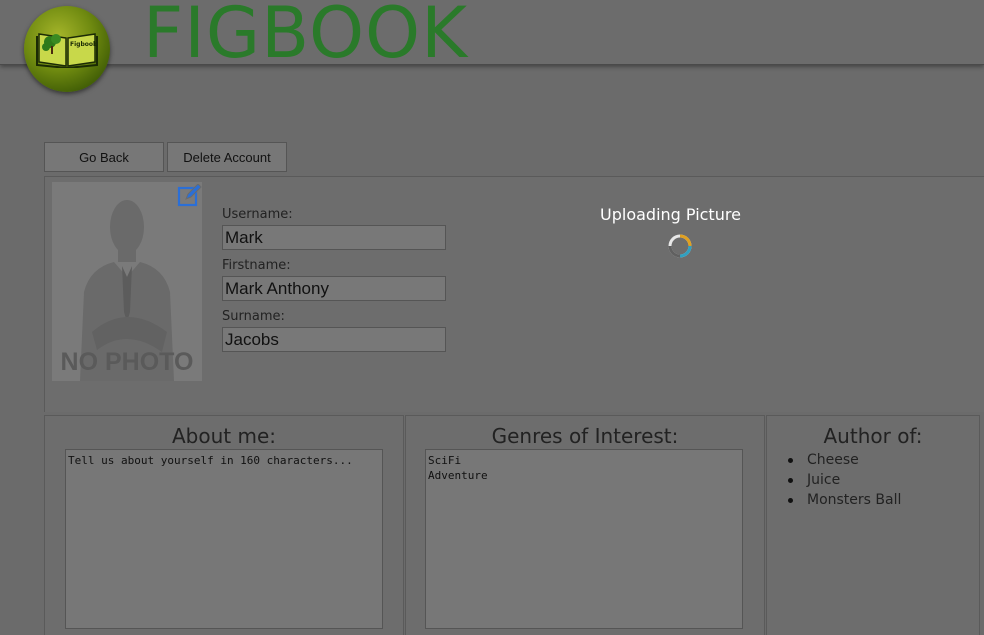  What do you see at coordinates (189, 195) in the screenshot?
I see `edit-photo-icon` at bounding box center [189, 195].